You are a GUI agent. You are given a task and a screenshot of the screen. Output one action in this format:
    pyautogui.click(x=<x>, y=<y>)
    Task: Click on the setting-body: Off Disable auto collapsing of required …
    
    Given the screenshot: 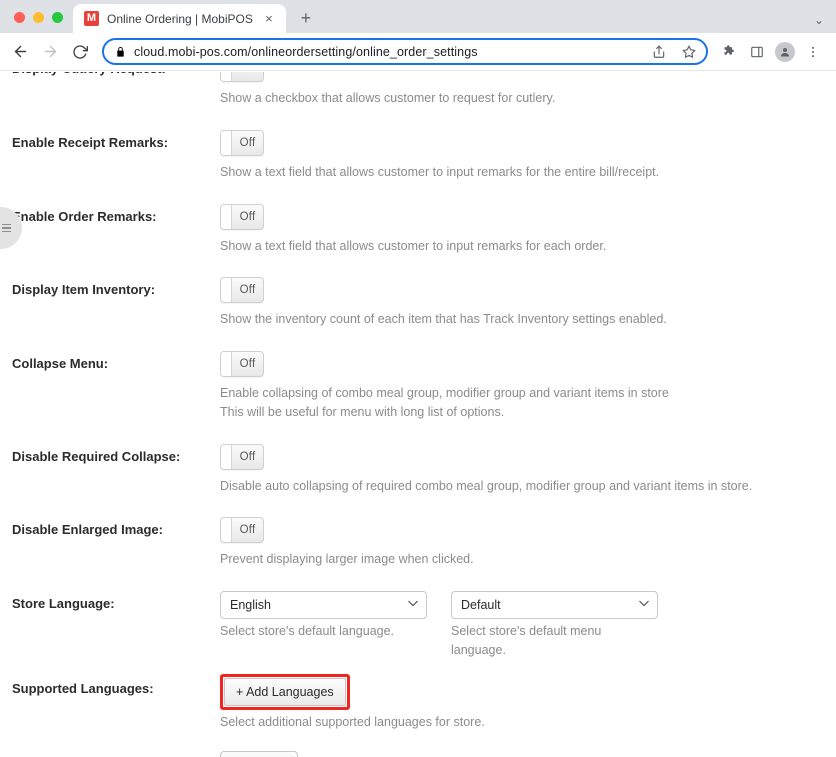 What is the action you would take?
    pyautogui.click(x=528, y=469)
    